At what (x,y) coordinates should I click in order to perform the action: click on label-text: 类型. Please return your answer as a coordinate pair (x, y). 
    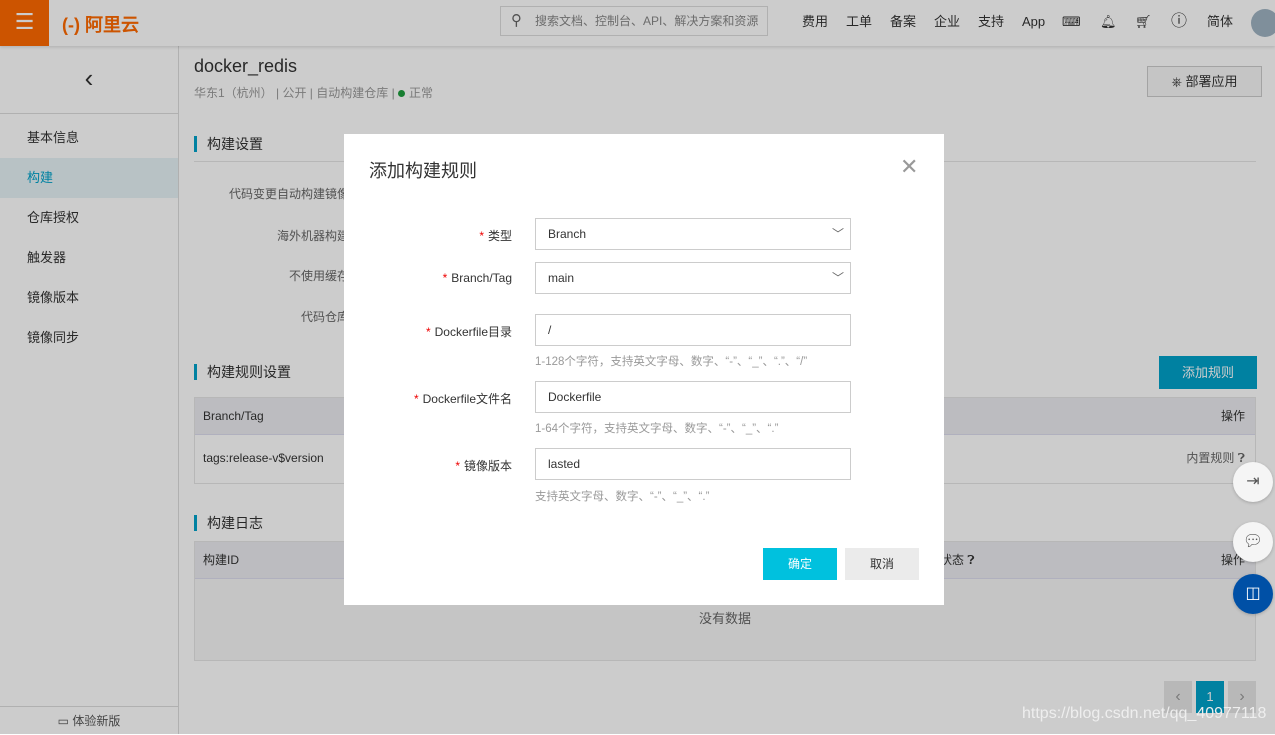
    Looking at the image, I should click on (499, 236).